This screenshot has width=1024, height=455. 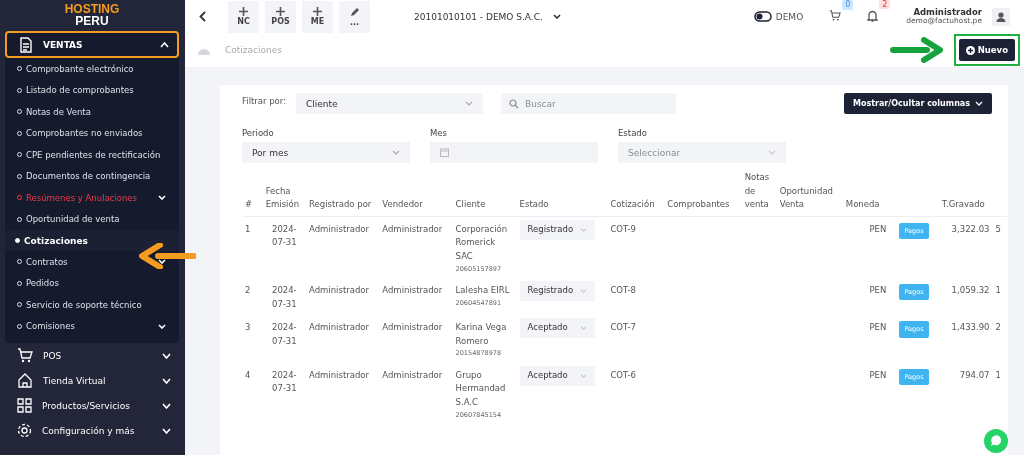 I want to click on new-button: Nuevo, so click(x=986, y=50).